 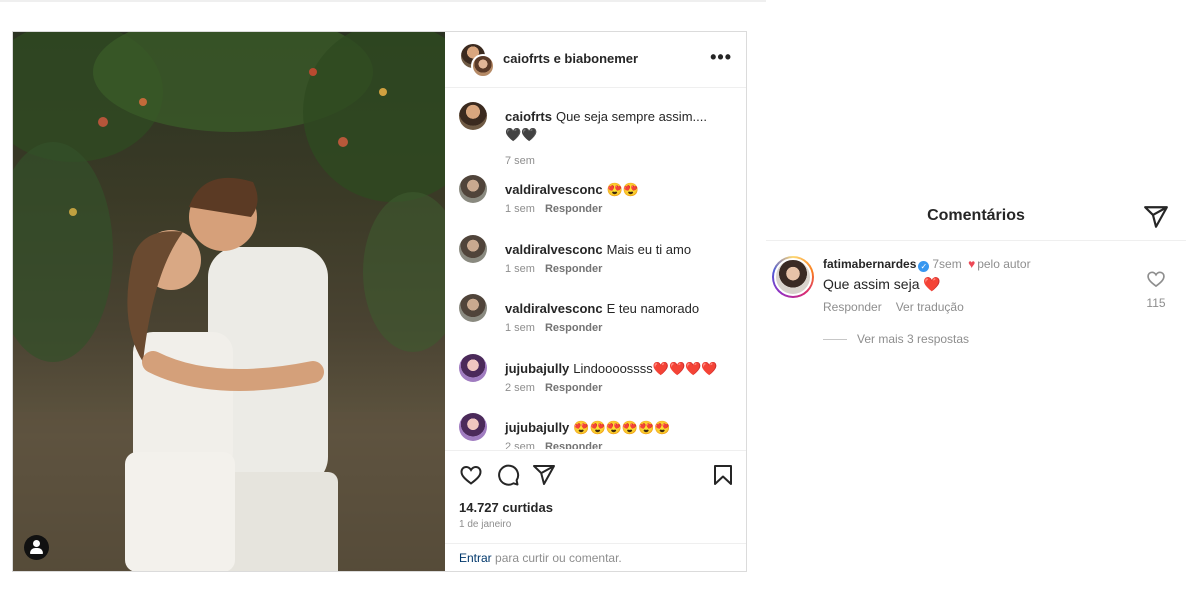 I want to click on comment-text: 😍😍😍😍😍😍, so click(x=622, y=427).